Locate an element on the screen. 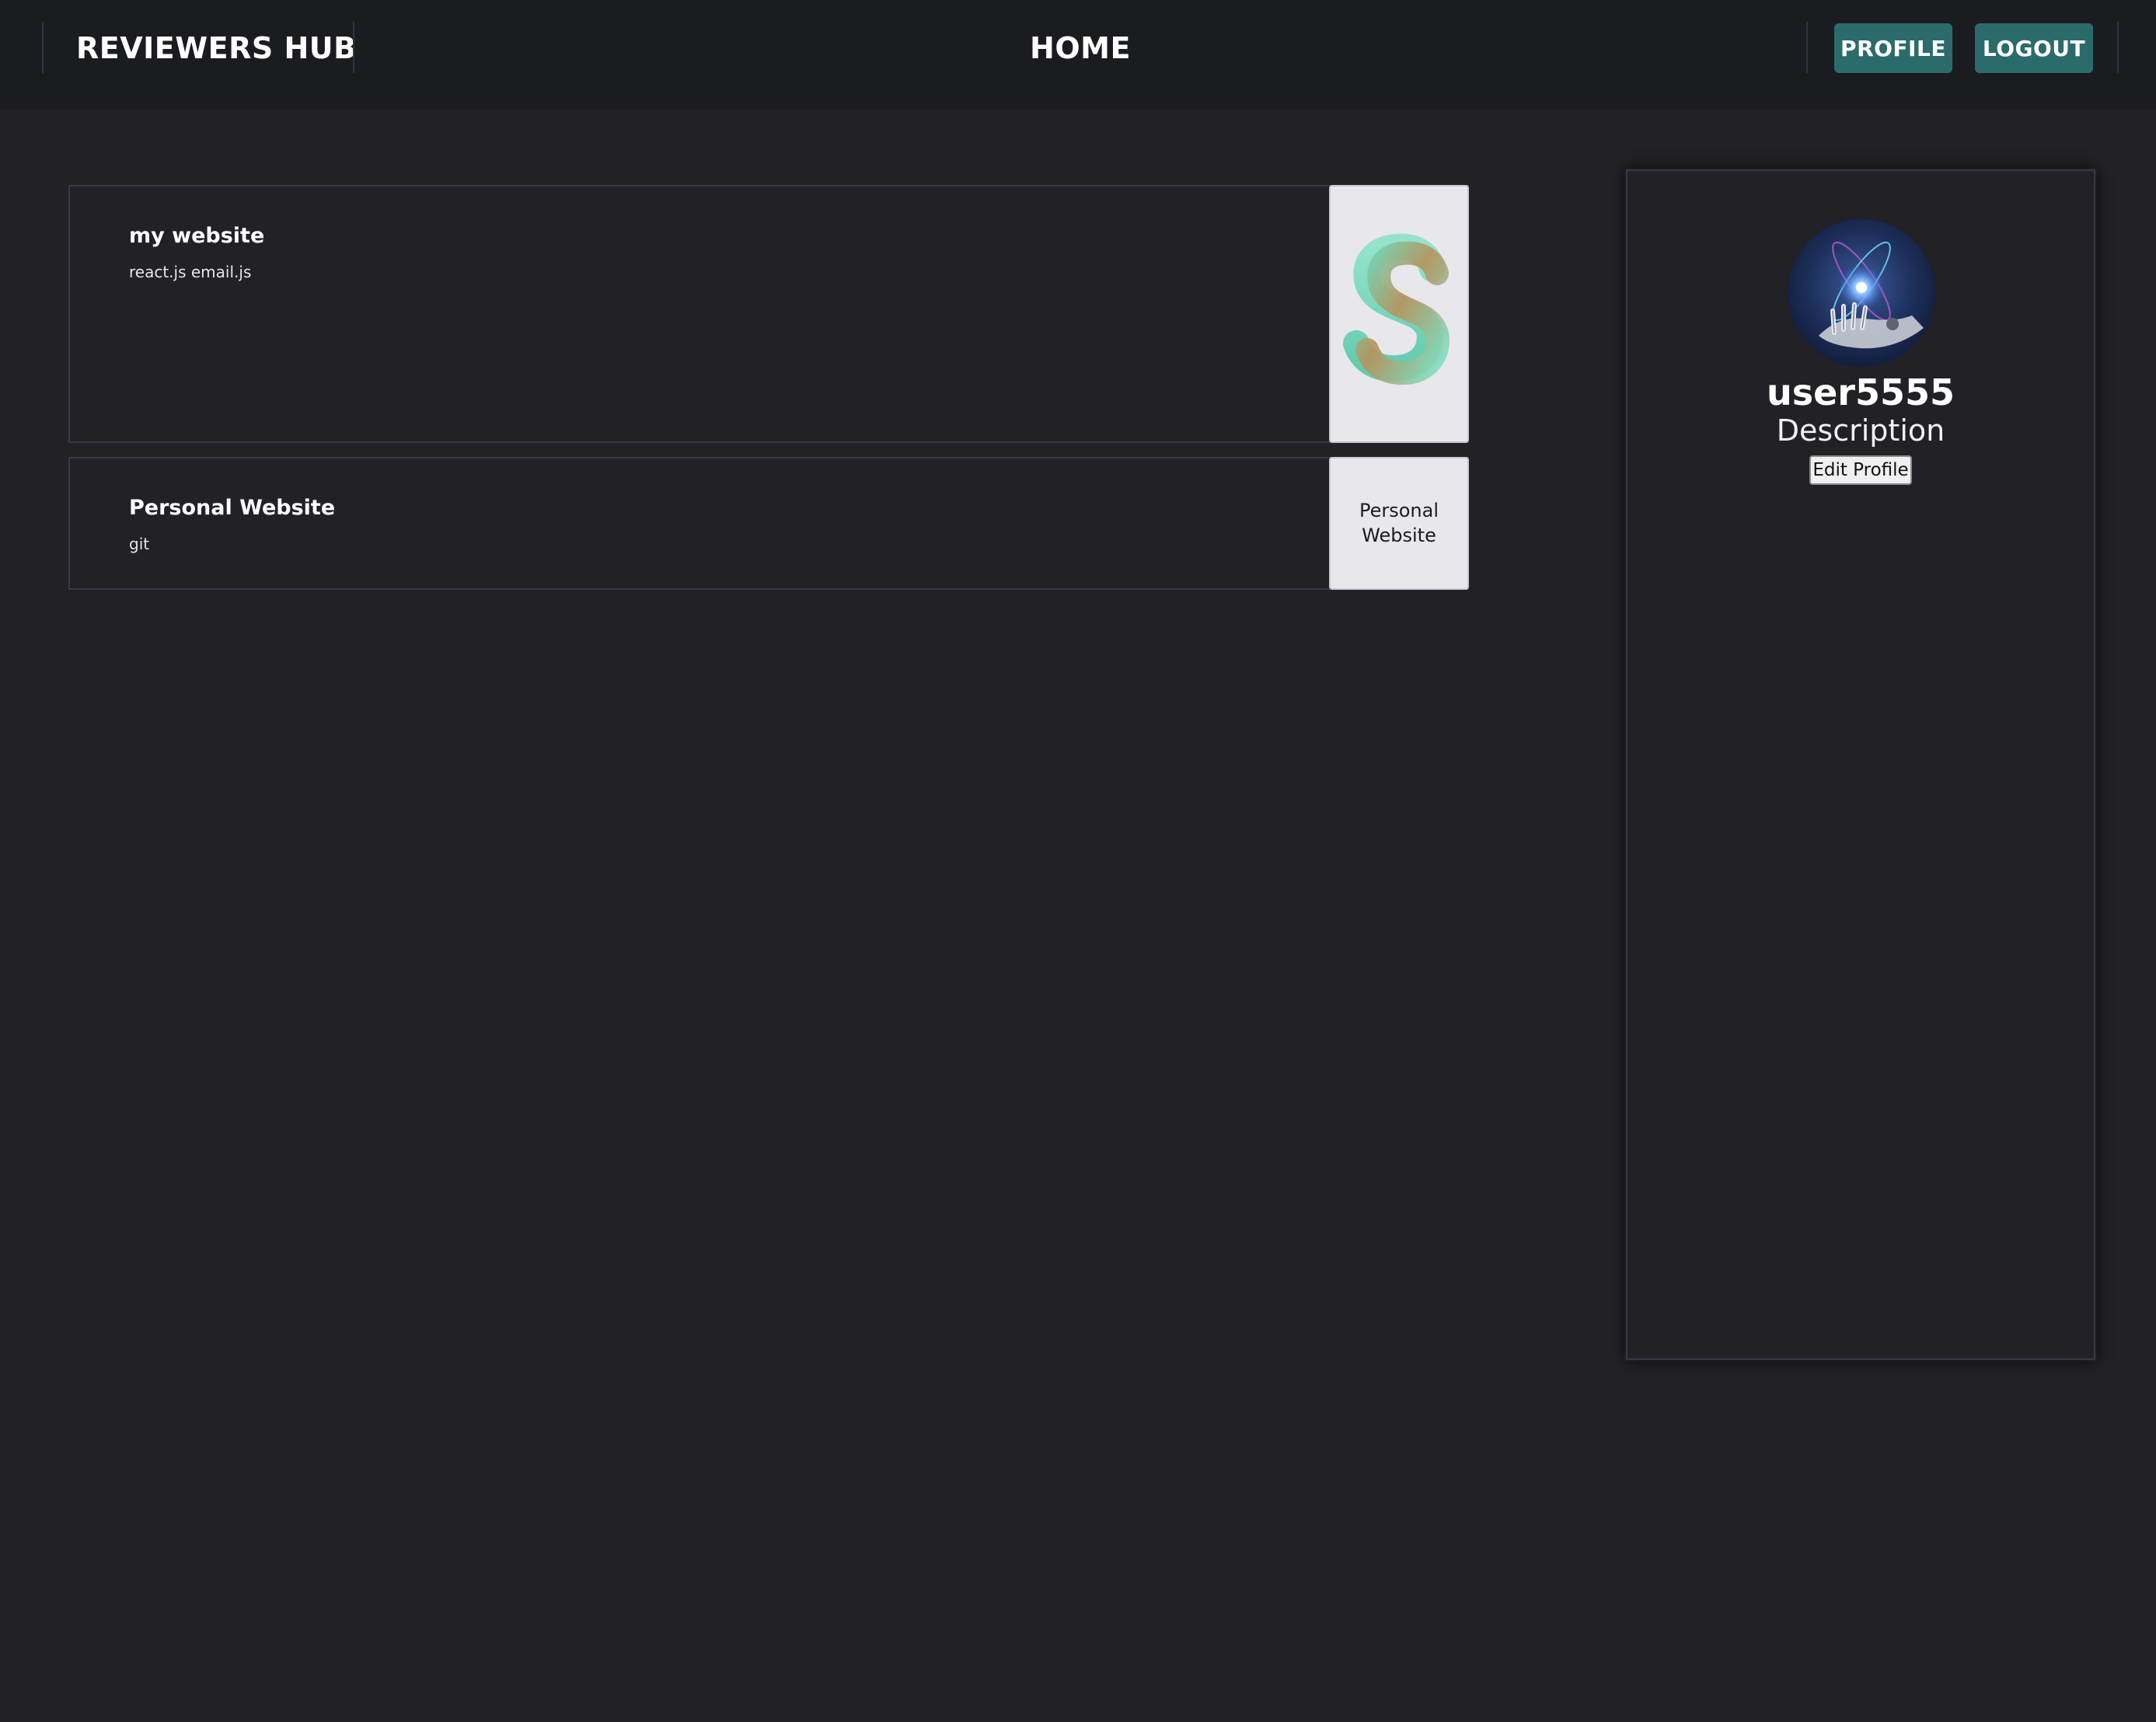 The height and width of the screenshot is (1722, 2156). project-thumbnail is located at coordinates (1399, 314).